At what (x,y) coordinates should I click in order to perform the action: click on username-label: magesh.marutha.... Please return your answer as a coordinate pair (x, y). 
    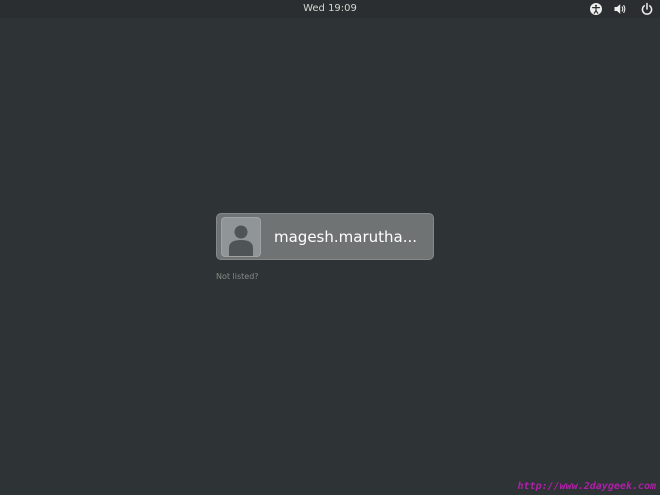
    Looking at the image, I should click on (346, 237).